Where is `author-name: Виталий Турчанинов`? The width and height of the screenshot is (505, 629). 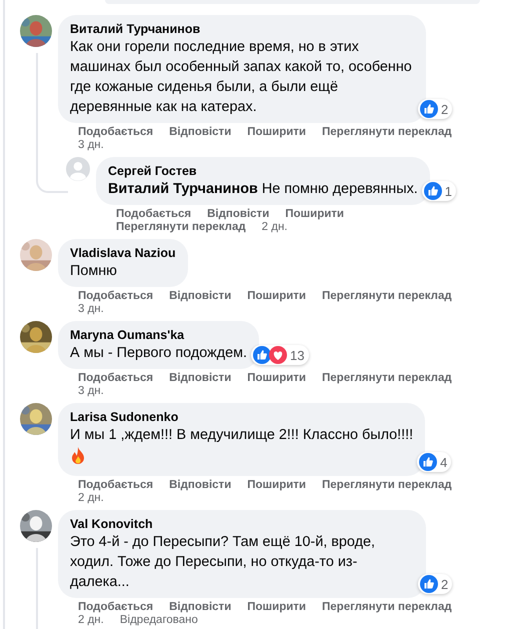
author-name: Виталий Турчанинов is located at coordinates (242, 29).